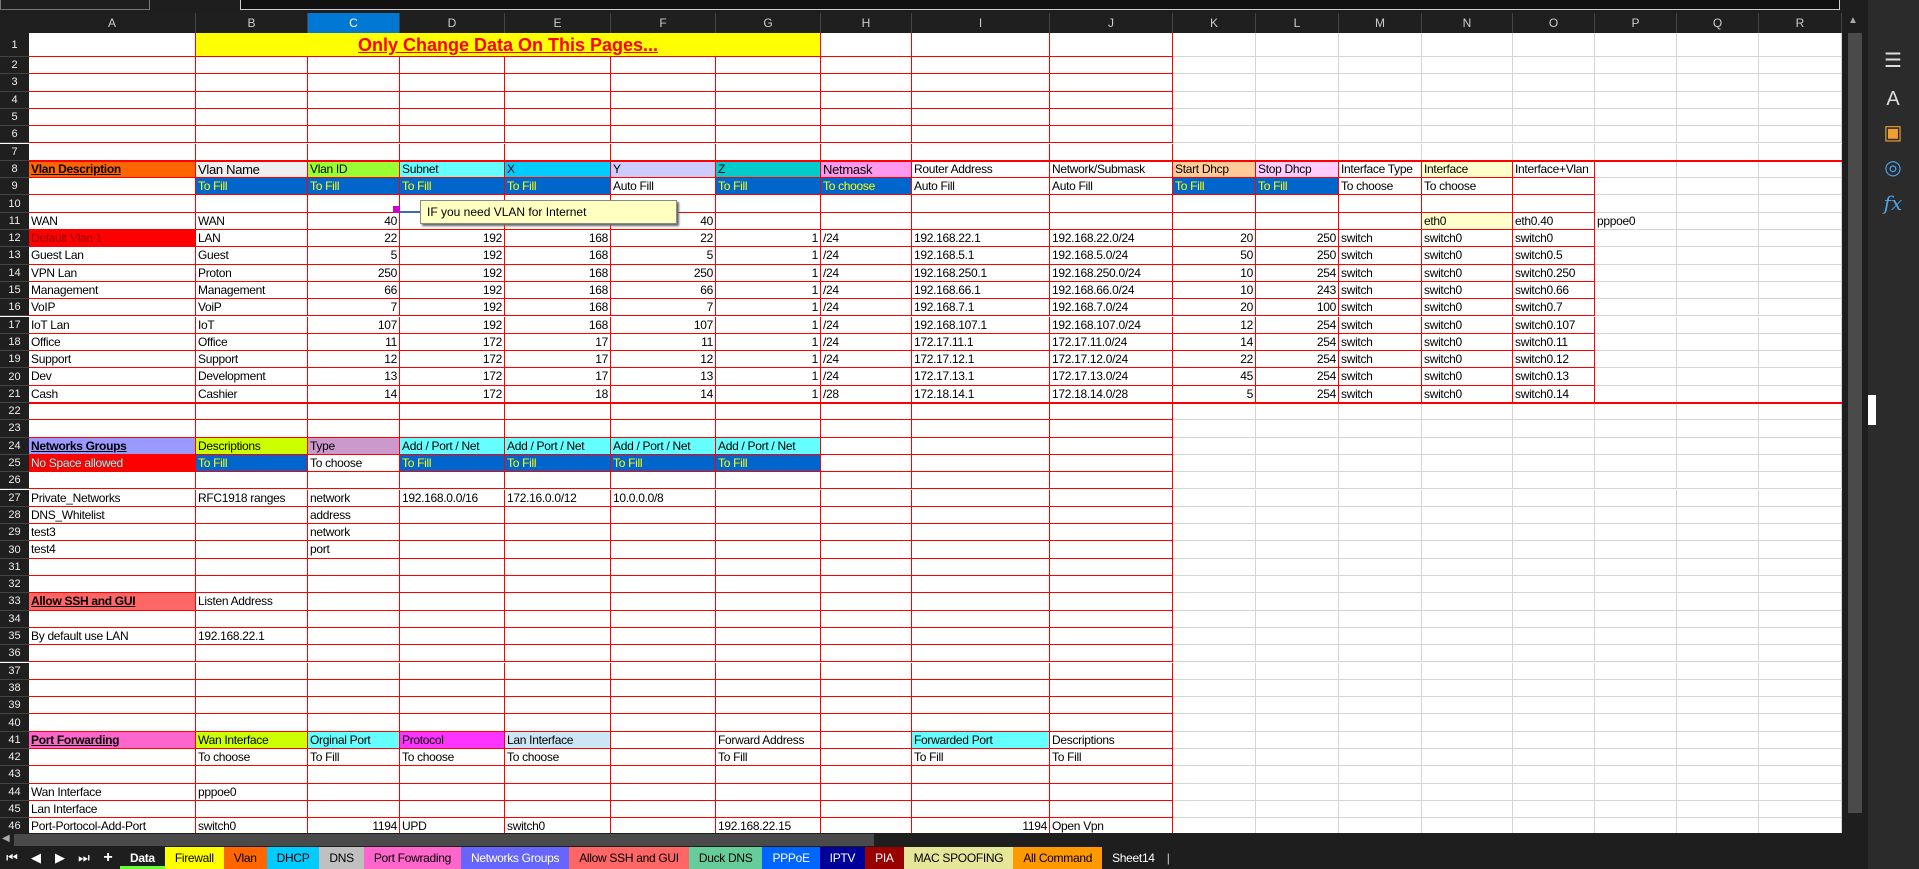  I want to click on cell-M4, so click(1380, 100).